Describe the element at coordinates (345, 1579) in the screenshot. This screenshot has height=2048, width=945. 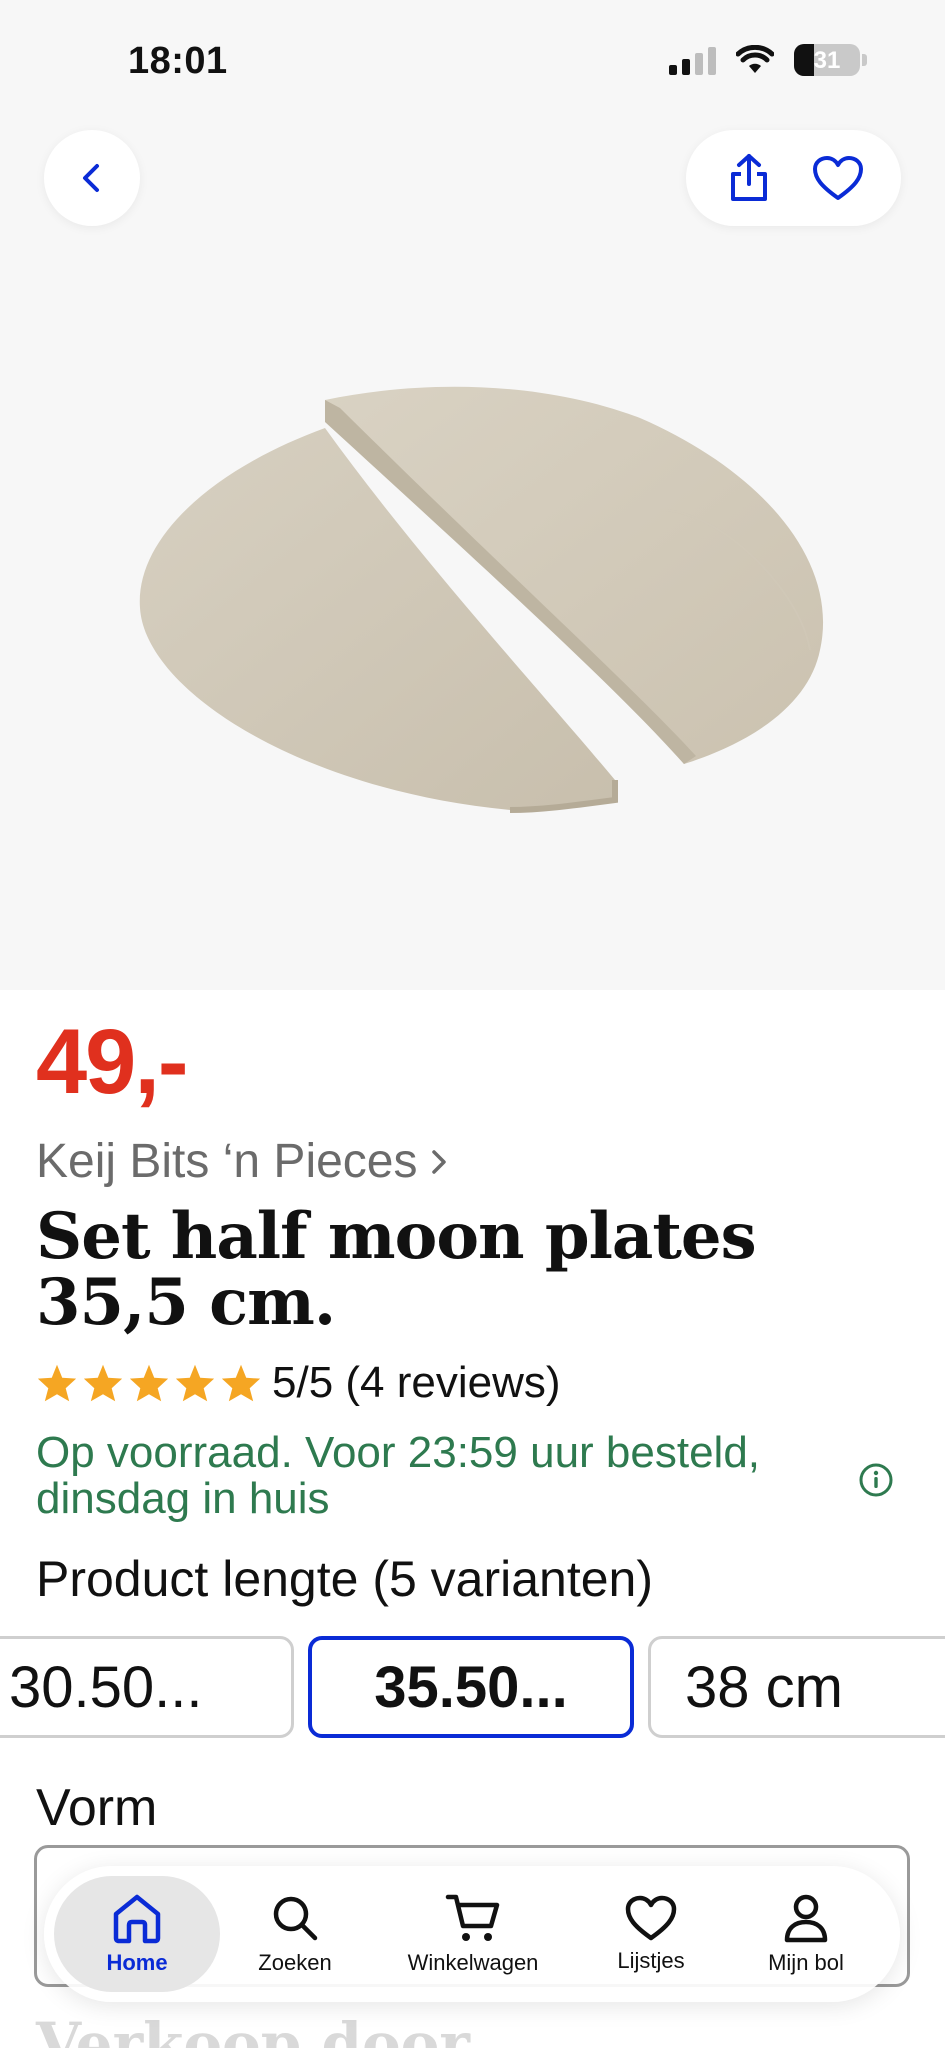
I see `variant-label: Product lengte (5 varianten)` at that location.